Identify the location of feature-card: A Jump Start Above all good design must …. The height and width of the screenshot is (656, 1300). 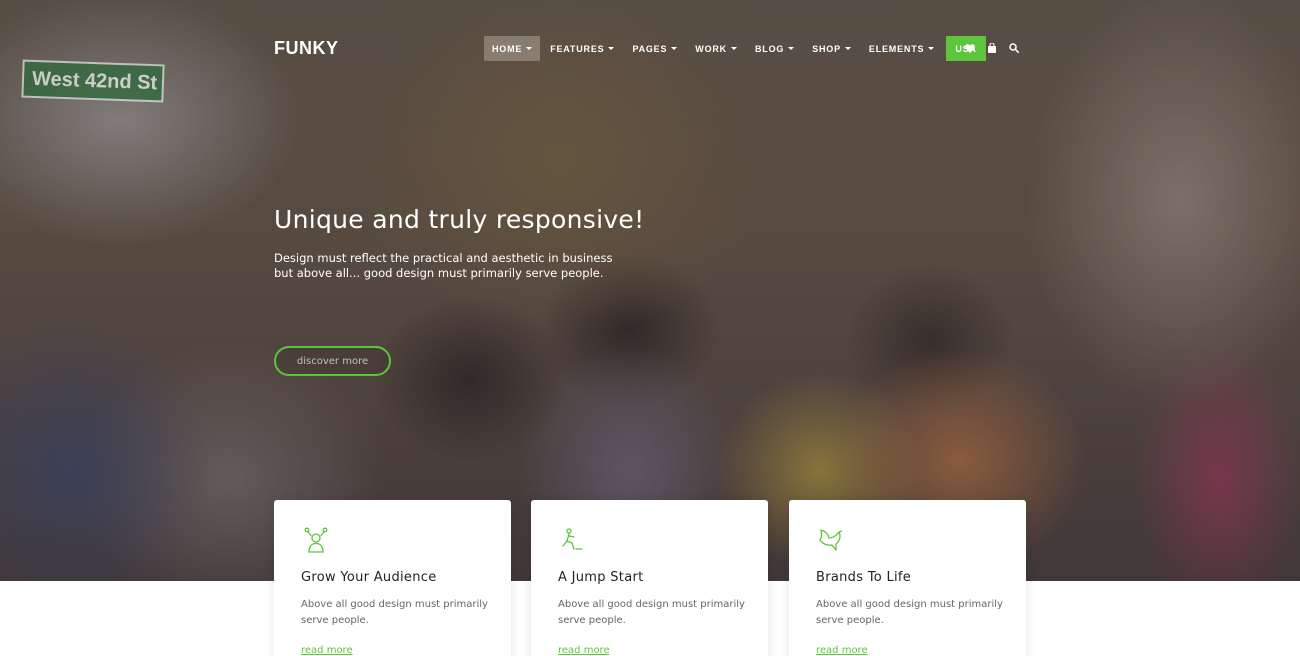
(649, 578).